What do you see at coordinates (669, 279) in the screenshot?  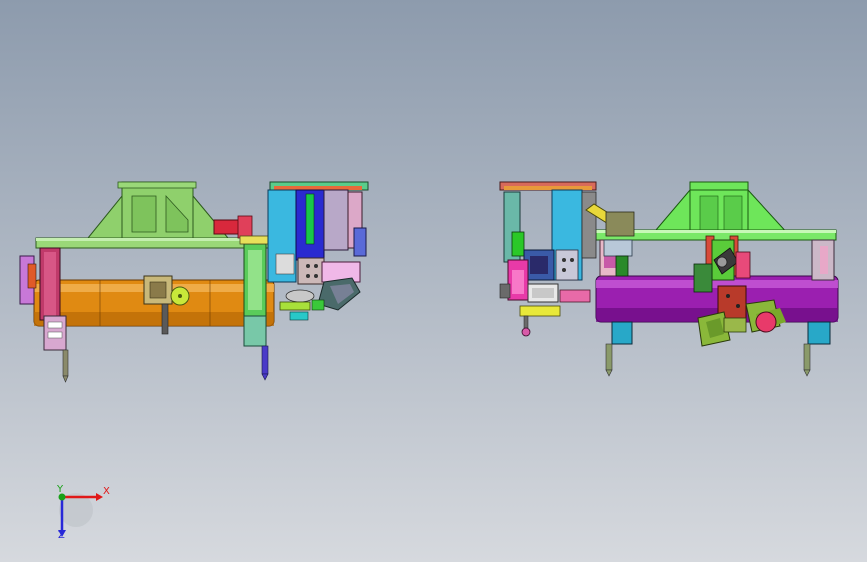 I see `right-assembly` at bounding box center [669, 279].